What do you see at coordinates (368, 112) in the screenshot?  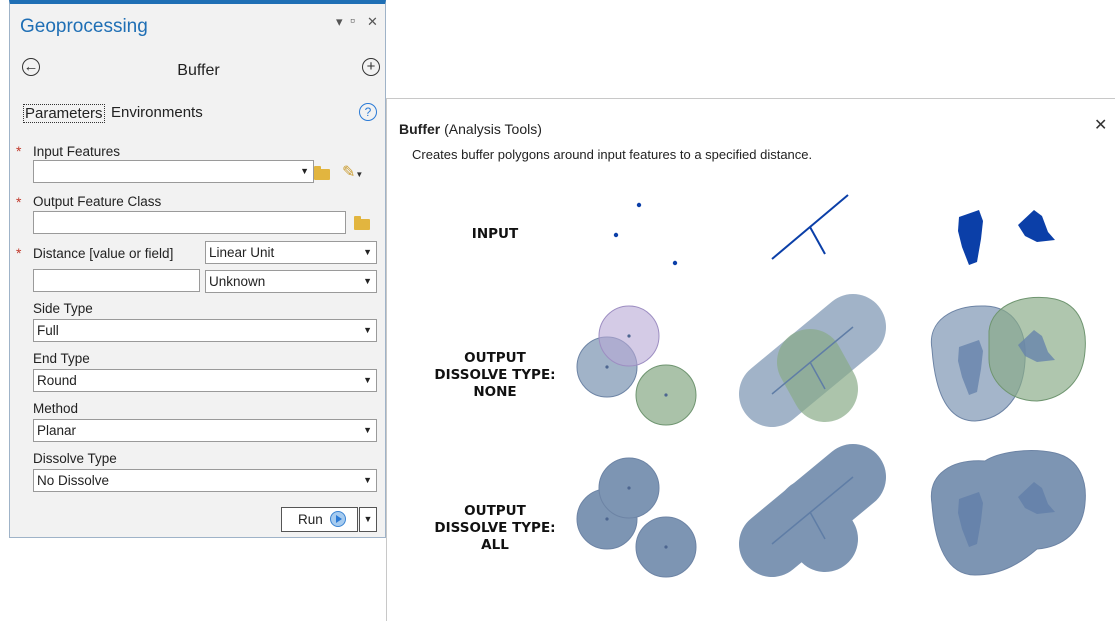 I see `help-icon: ?` at bounding box center [368, 112].